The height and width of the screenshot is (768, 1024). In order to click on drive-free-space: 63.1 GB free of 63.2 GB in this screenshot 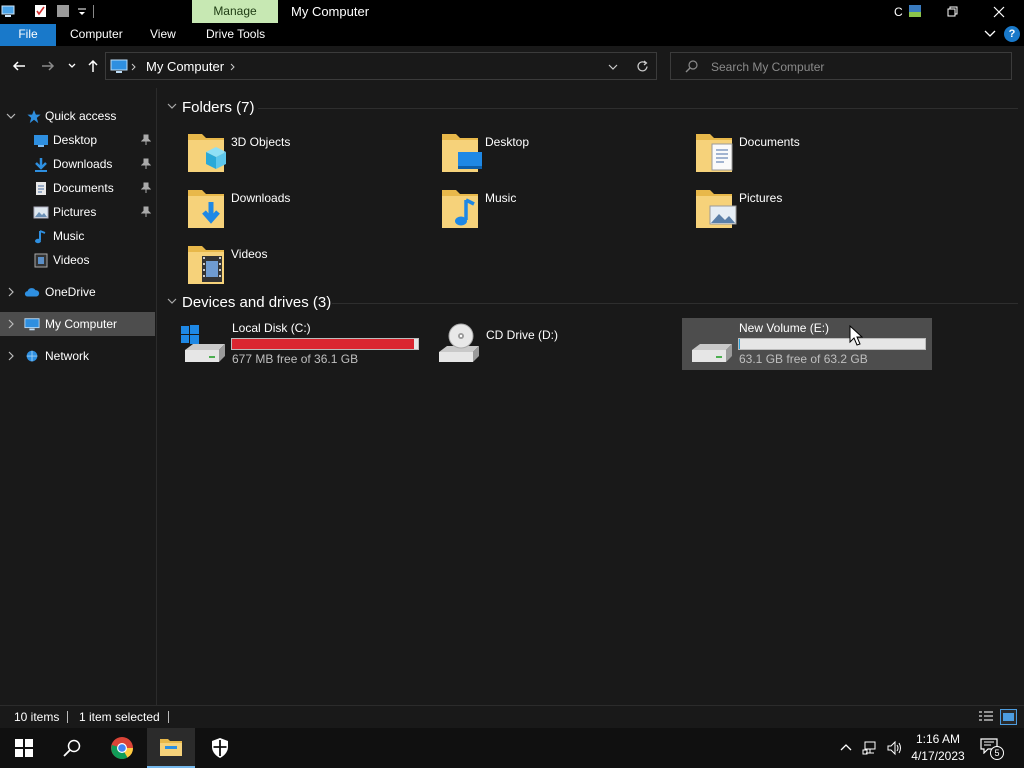, I will do `click(803, 359)`.